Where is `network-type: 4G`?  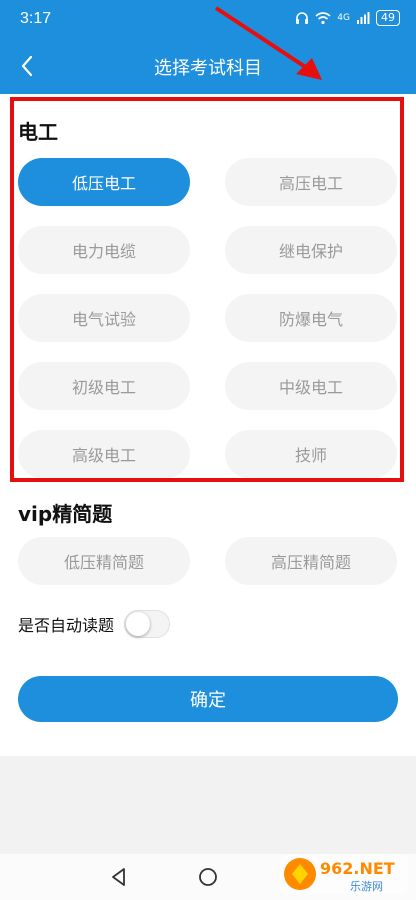
network-type: 4G is located at coordinates (343, 18).